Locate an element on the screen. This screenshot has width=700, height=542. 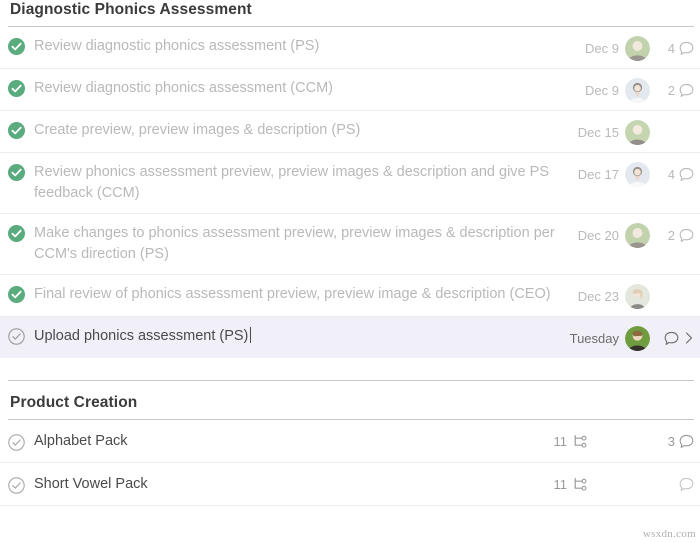
comment-cell: 3 is located at coordinates (672, 441).